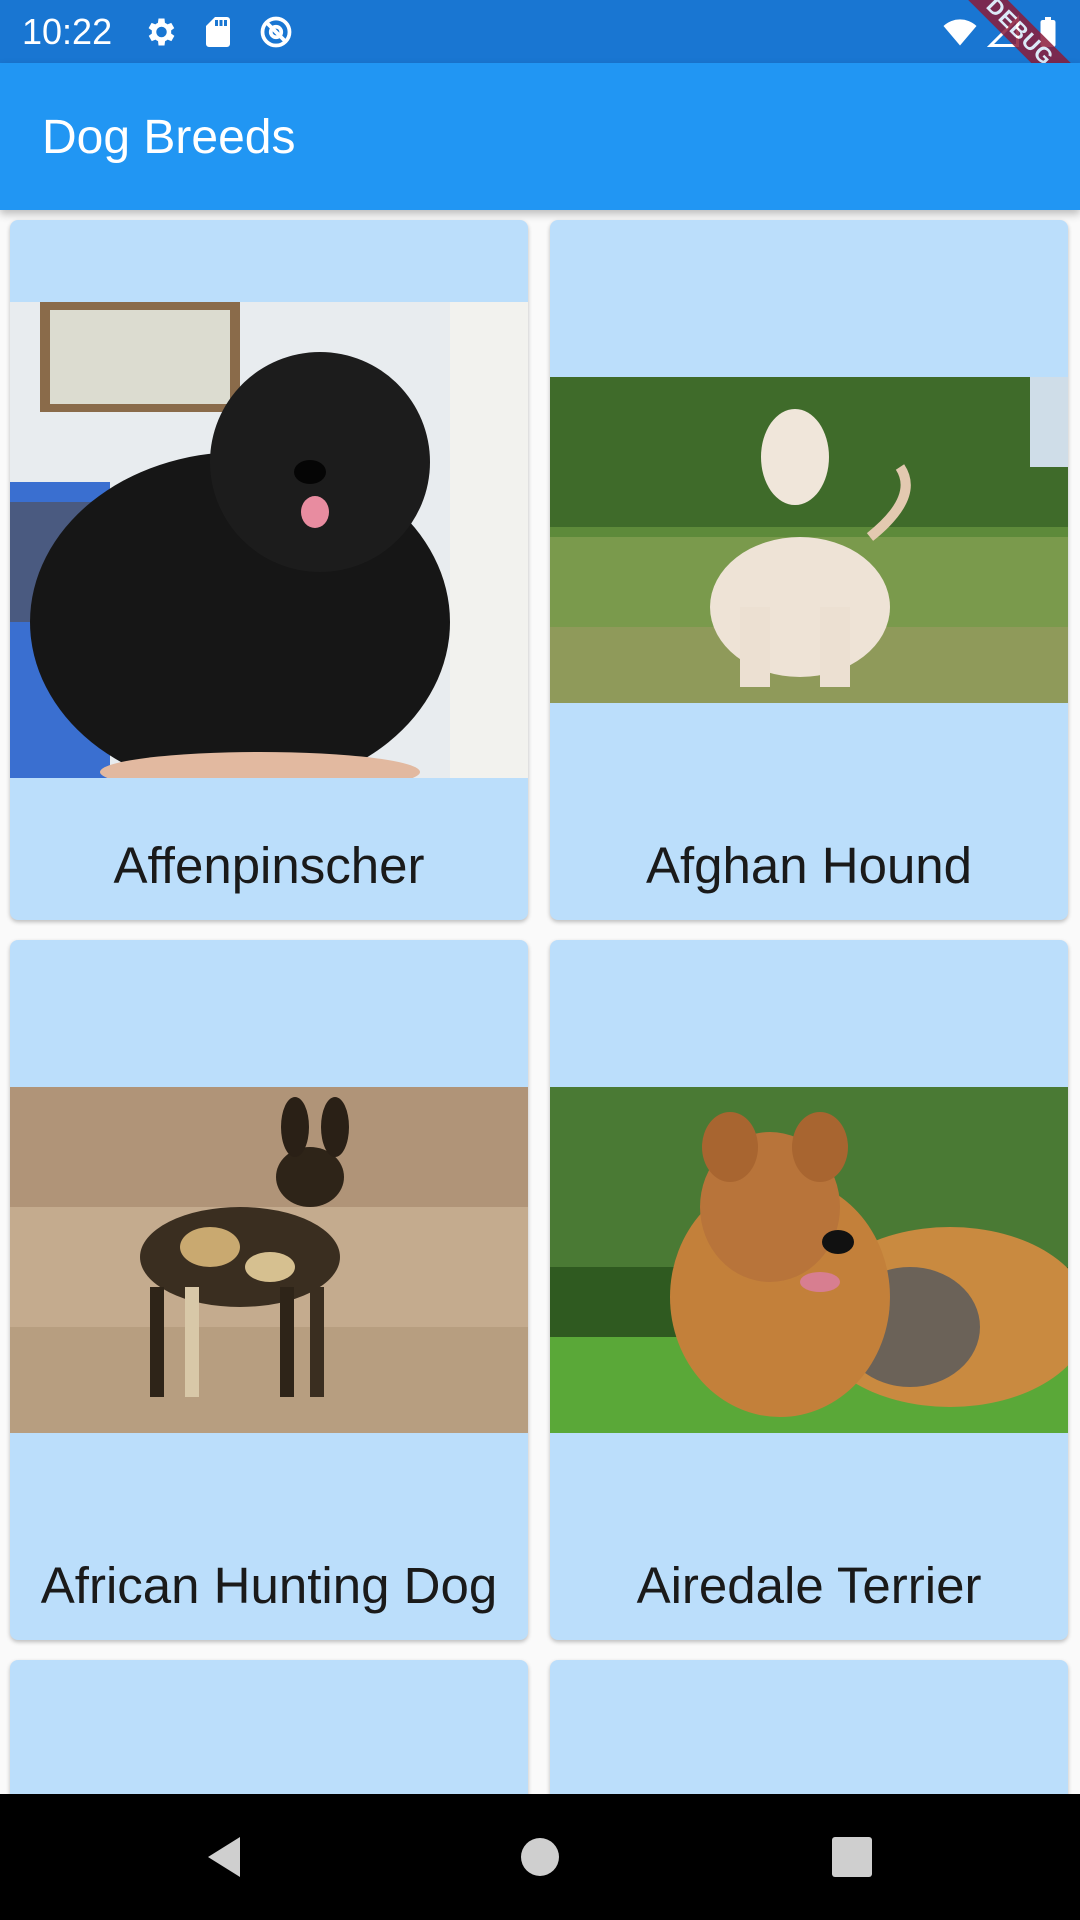 The width and height of the screenshot is (1080, 1920). I want to click on breed-name: Afghan Hound, so click(809, 865).